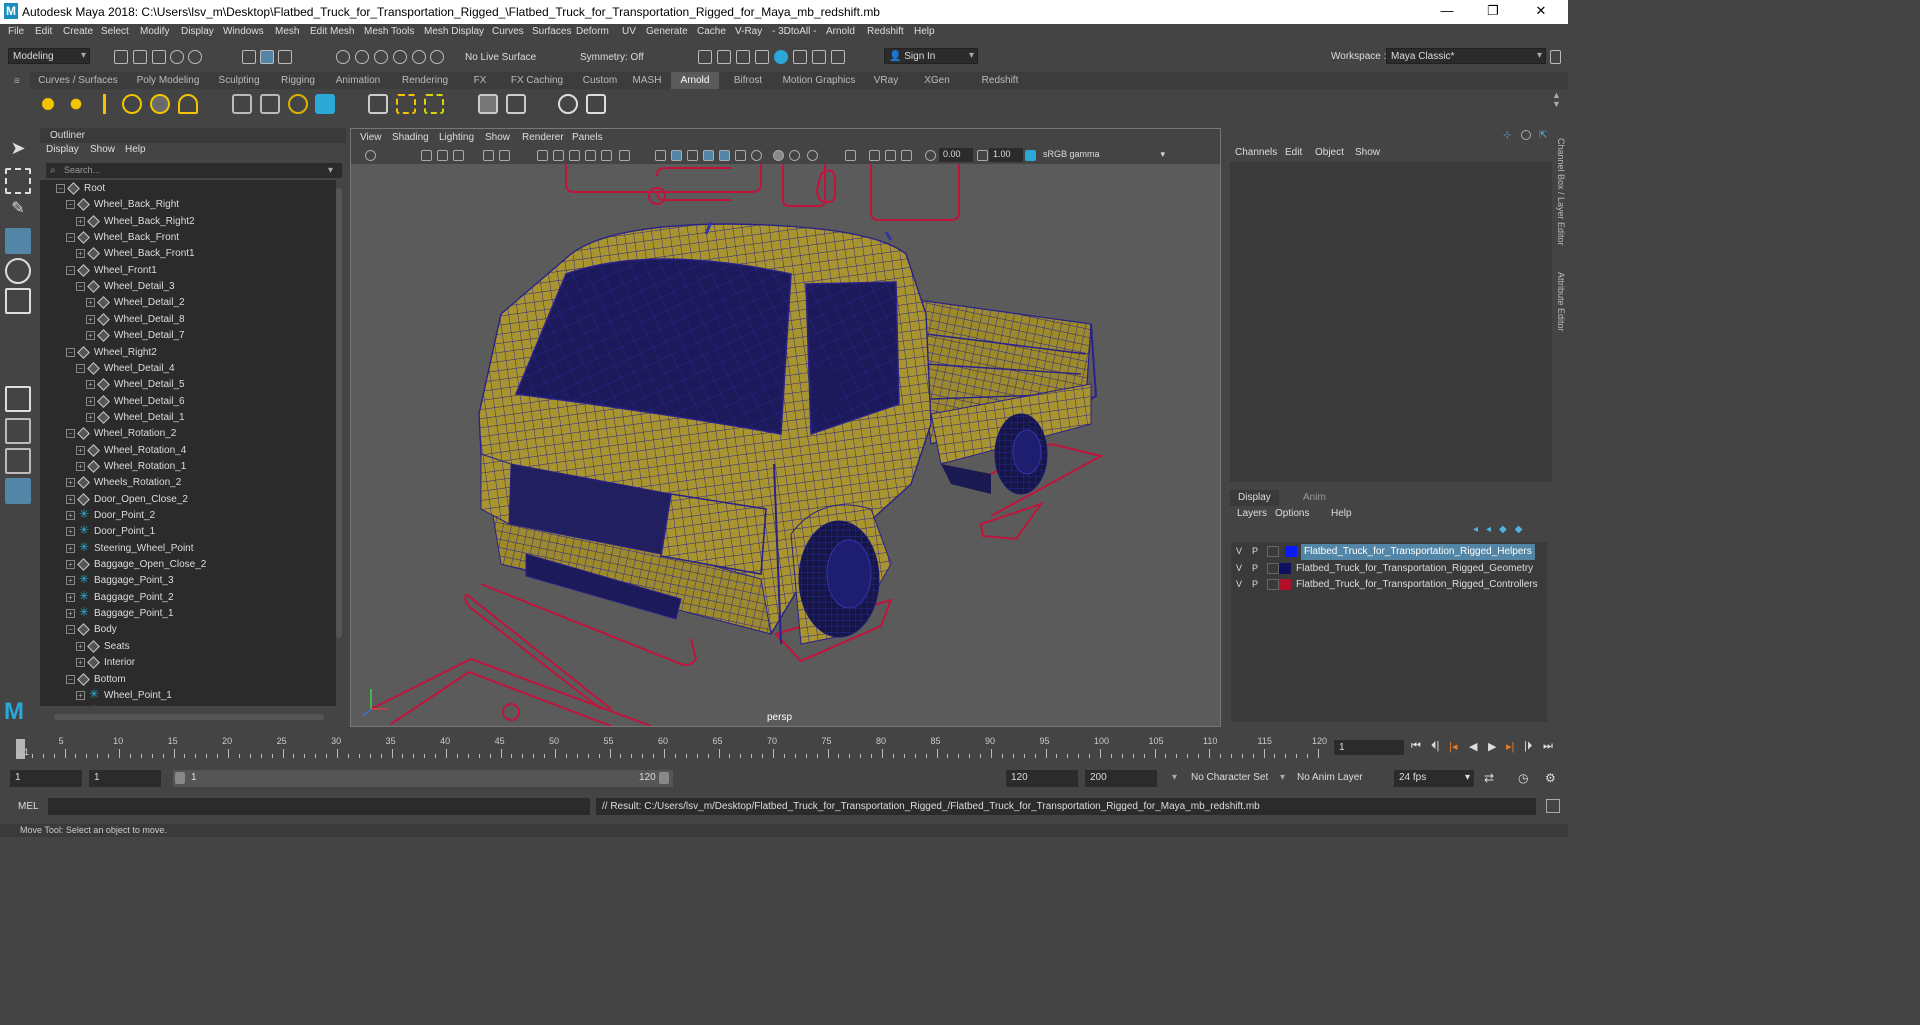 The width and height of the screenshot is (1920, 1025). What do you see at coordinates (794, 155) in the screenshot?
I see `motion-blur-icon` at bounding box center [794, 155].